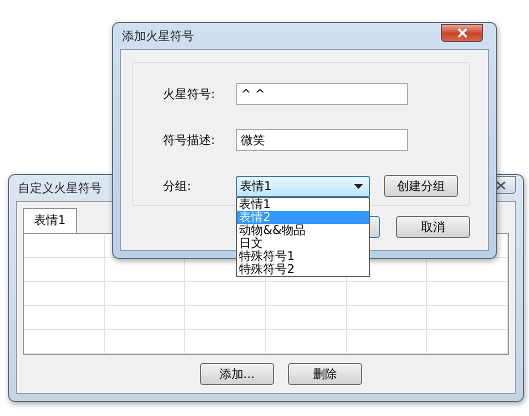  What do you see at coordinates (421, 186) in the screenshot?
I see `create-group-button: 创建分组` at bounding box center [421, 186].